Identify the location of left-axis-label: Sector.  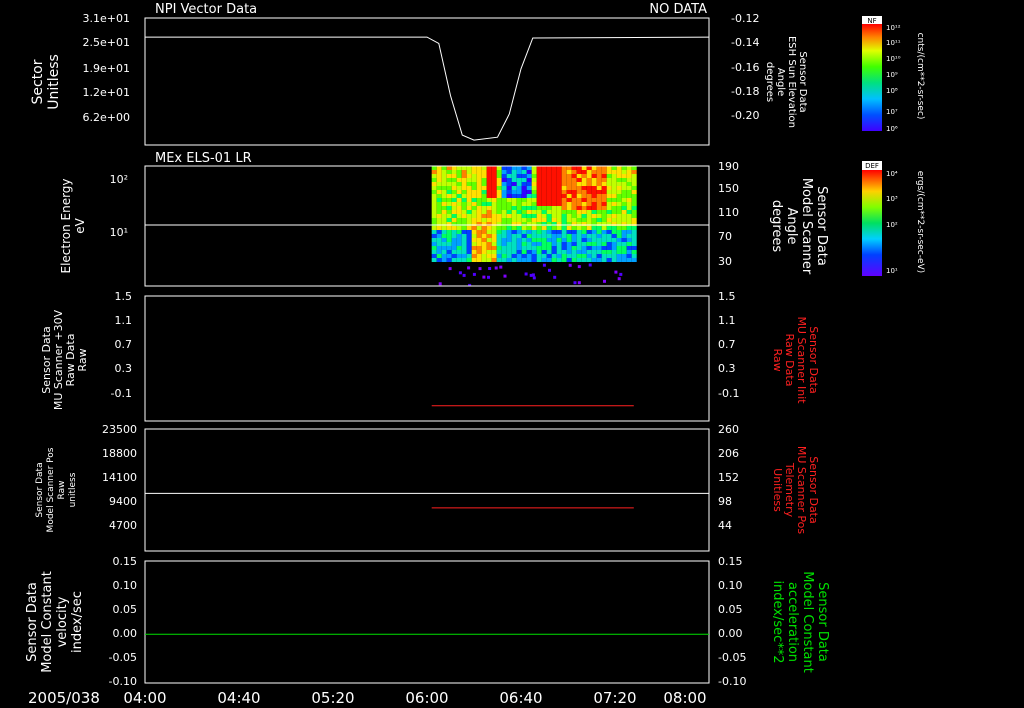
(38, 81).